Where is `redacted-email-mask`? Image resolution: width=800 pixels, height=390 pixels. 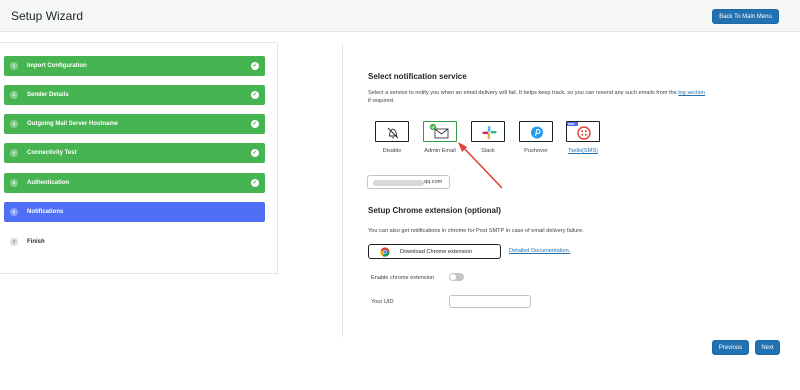 redacted-email-mask is located at coordinates (398, 183).